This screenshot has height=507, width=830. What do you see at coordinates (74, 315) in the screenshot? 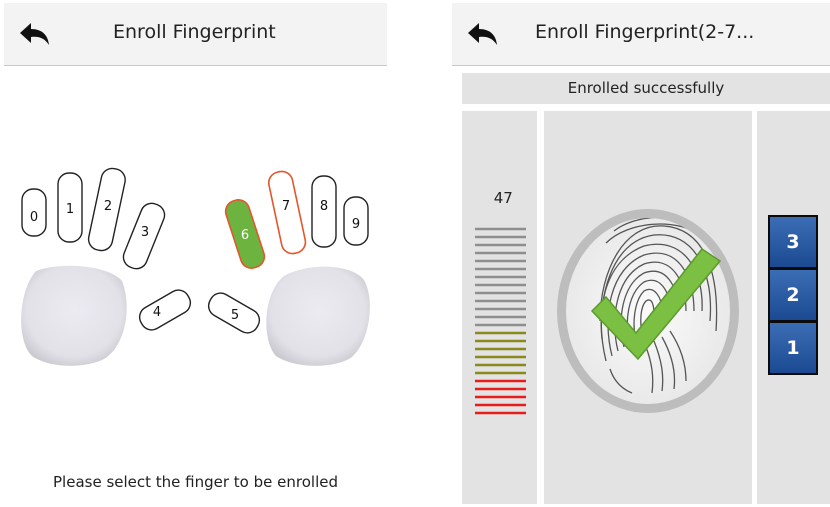
I see `left-palm` at bounding box center [74, 315].